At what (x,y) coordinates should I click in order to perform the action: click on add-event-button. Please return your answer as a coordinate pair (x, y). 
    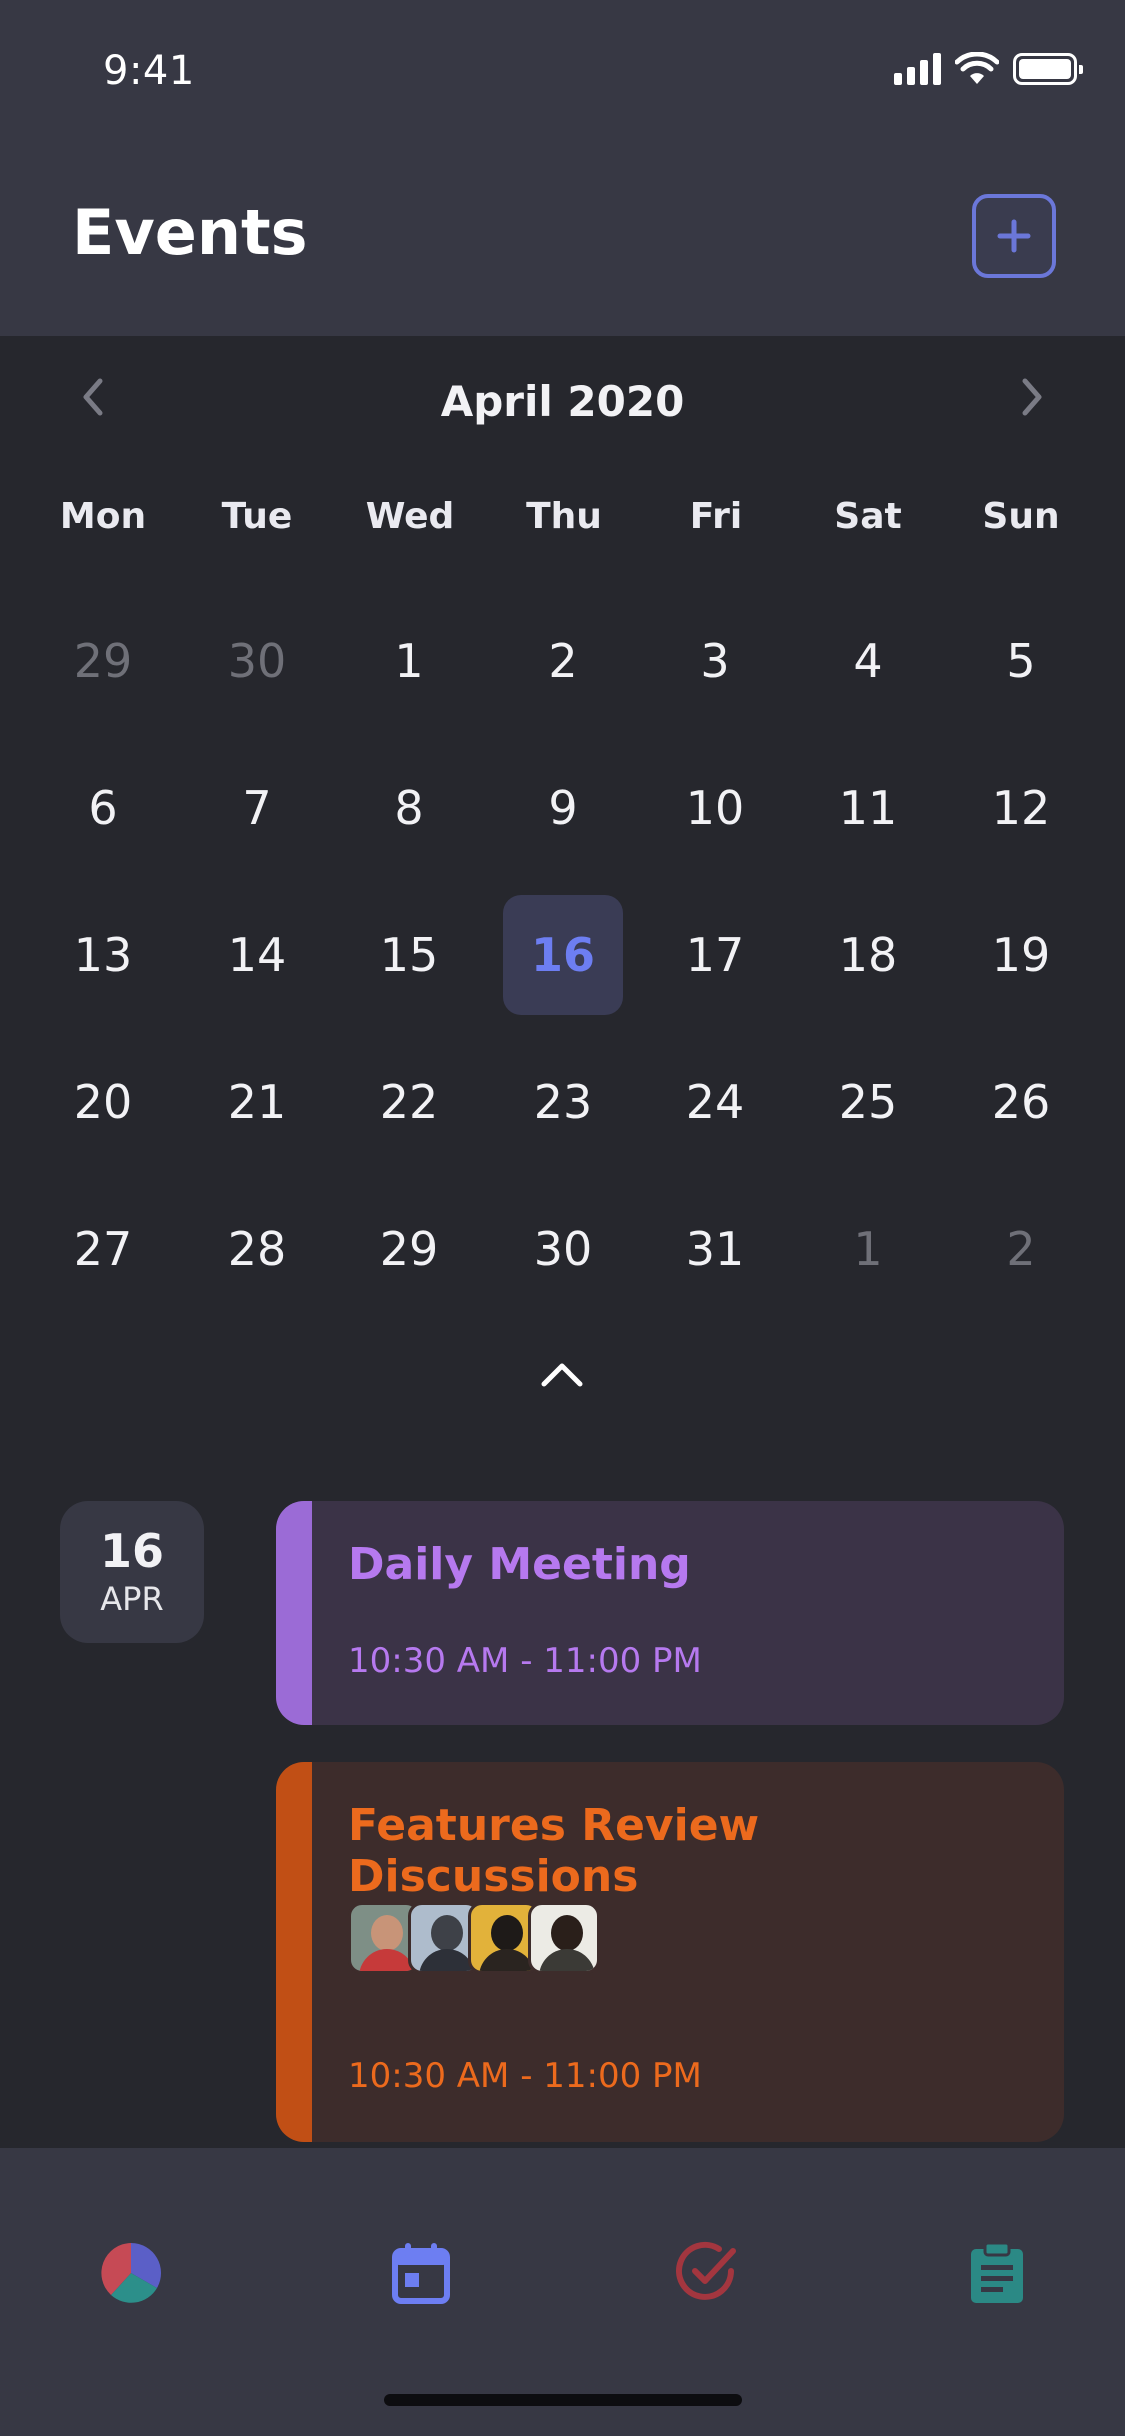
    Looking at the image, I should click on (1014, 236).